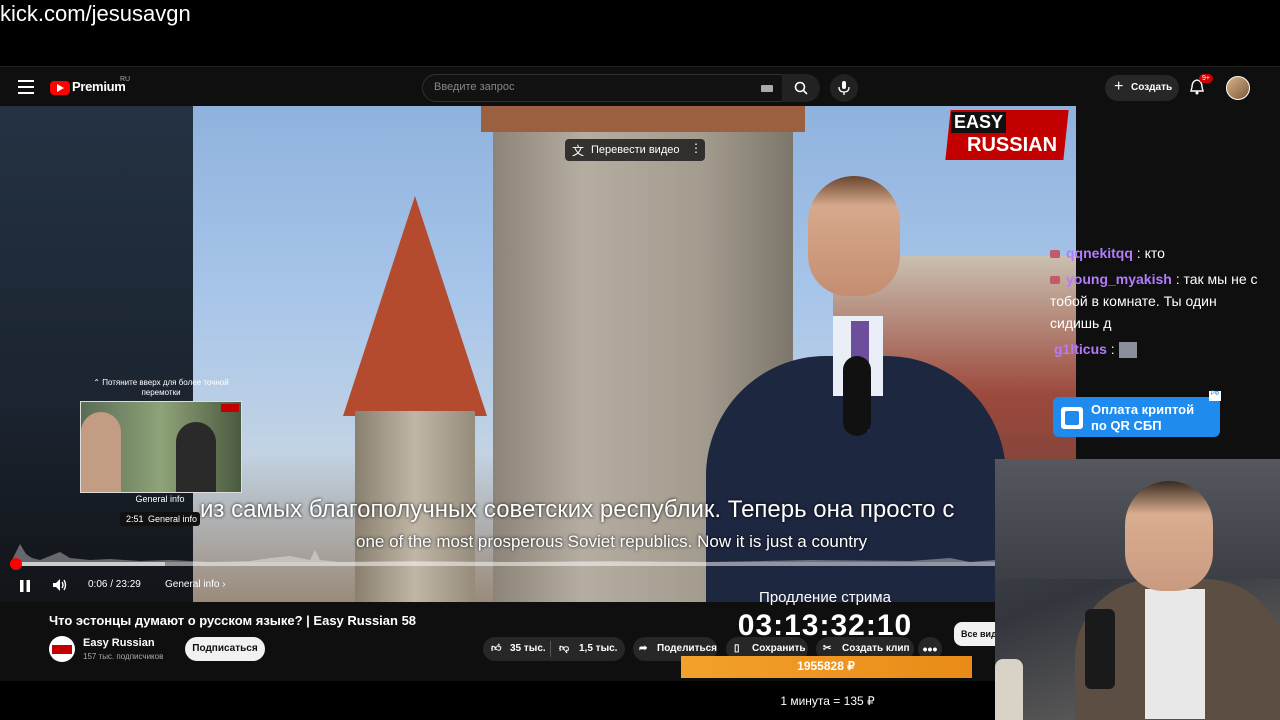  I want to click on chat-text: кто, so click(1154, 253).